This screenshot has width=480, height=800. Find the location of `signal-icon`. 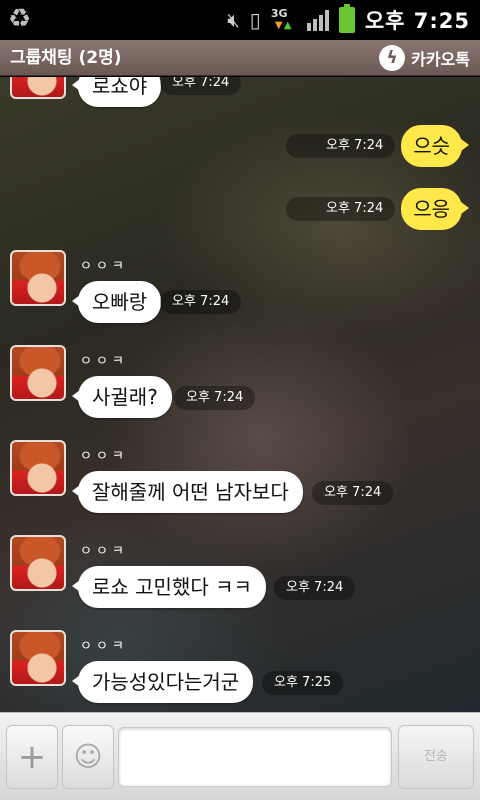

signal-icon is located at coordinates (317, 20).